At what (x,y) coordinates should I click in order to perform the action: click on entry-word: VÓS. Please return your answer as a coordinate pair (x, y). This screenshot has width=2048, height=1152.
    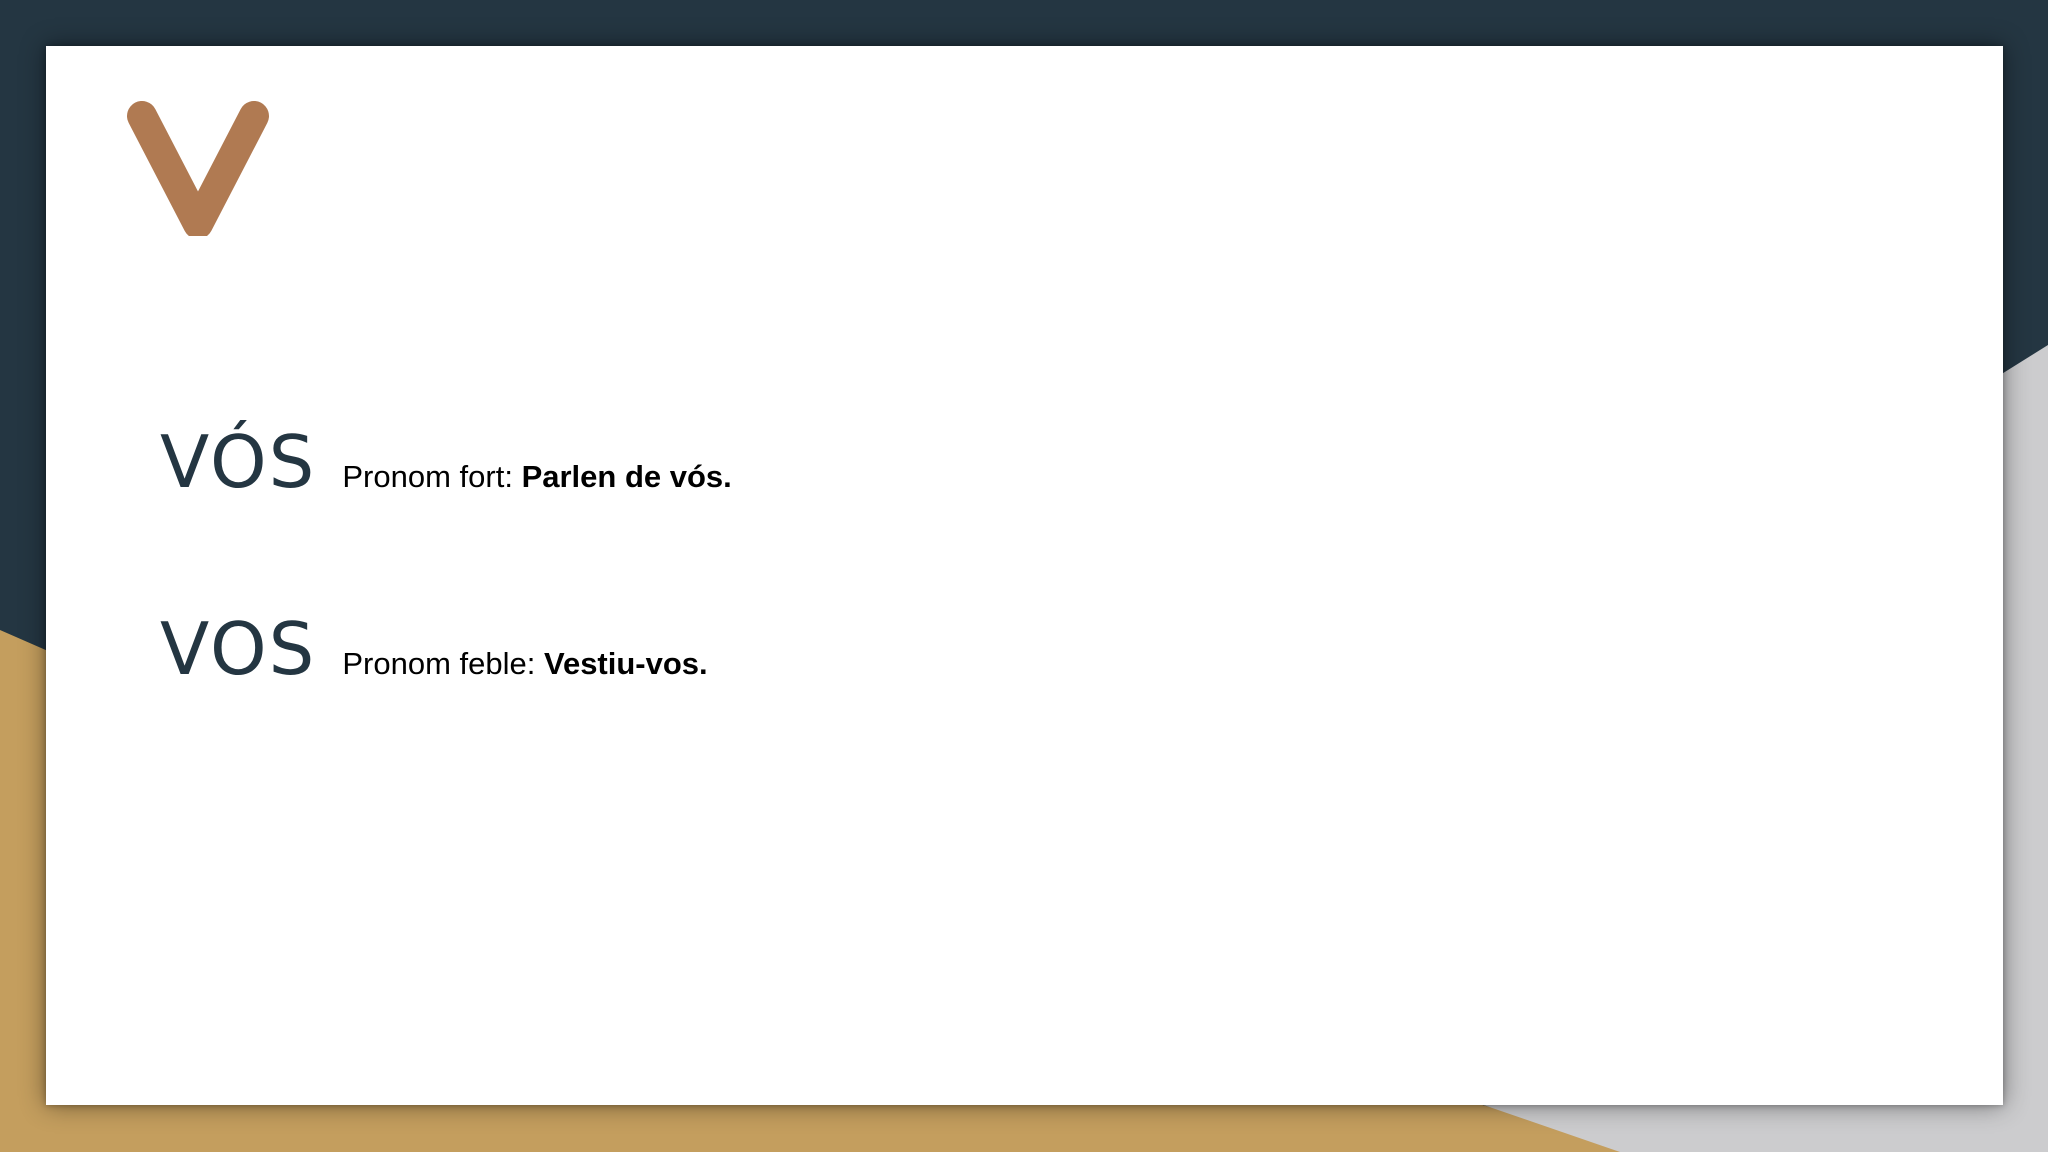
    Looking at the image, I should click on (238, 462).